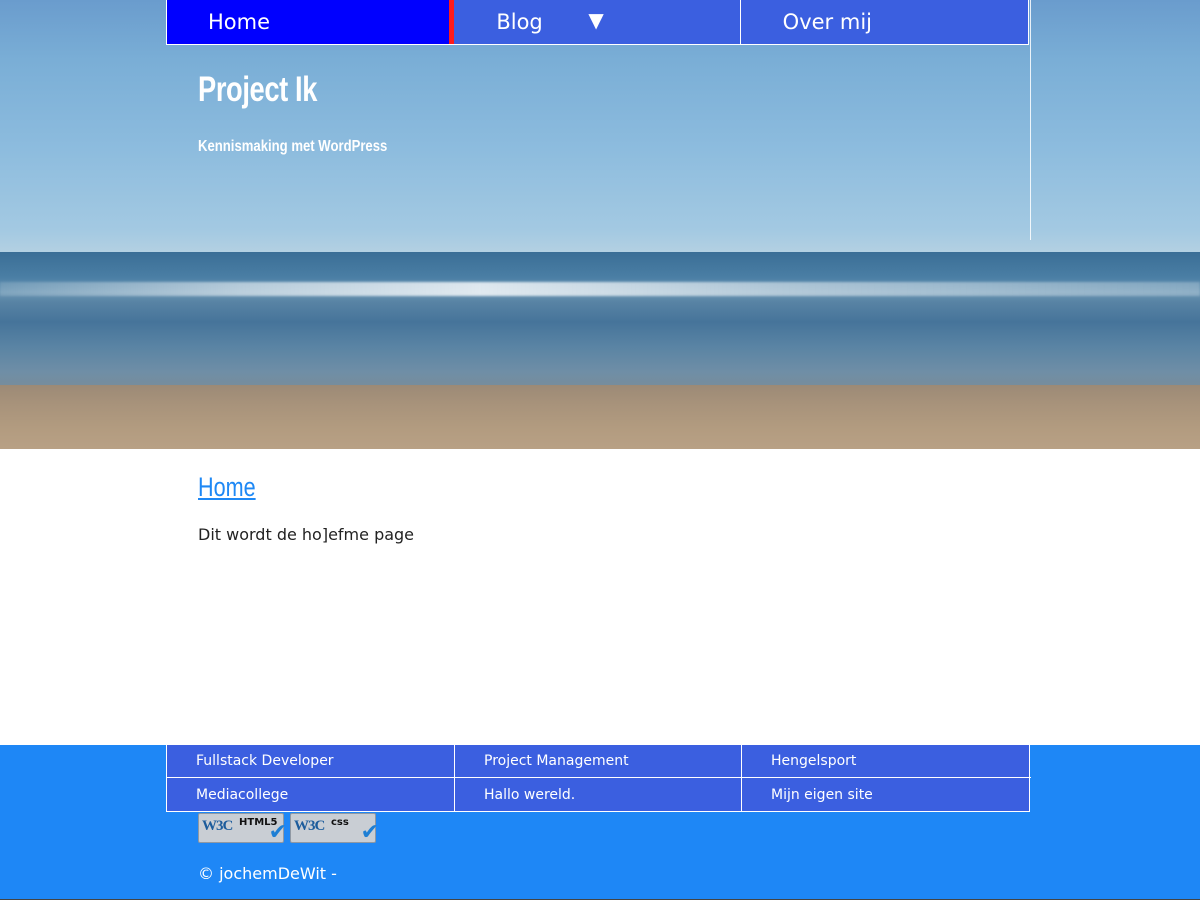 The image size is (1200, 900). Describe the element at coordinates (884, 22) in the screenshot. I see `nav-item-over-mij: Over mij` at that location.